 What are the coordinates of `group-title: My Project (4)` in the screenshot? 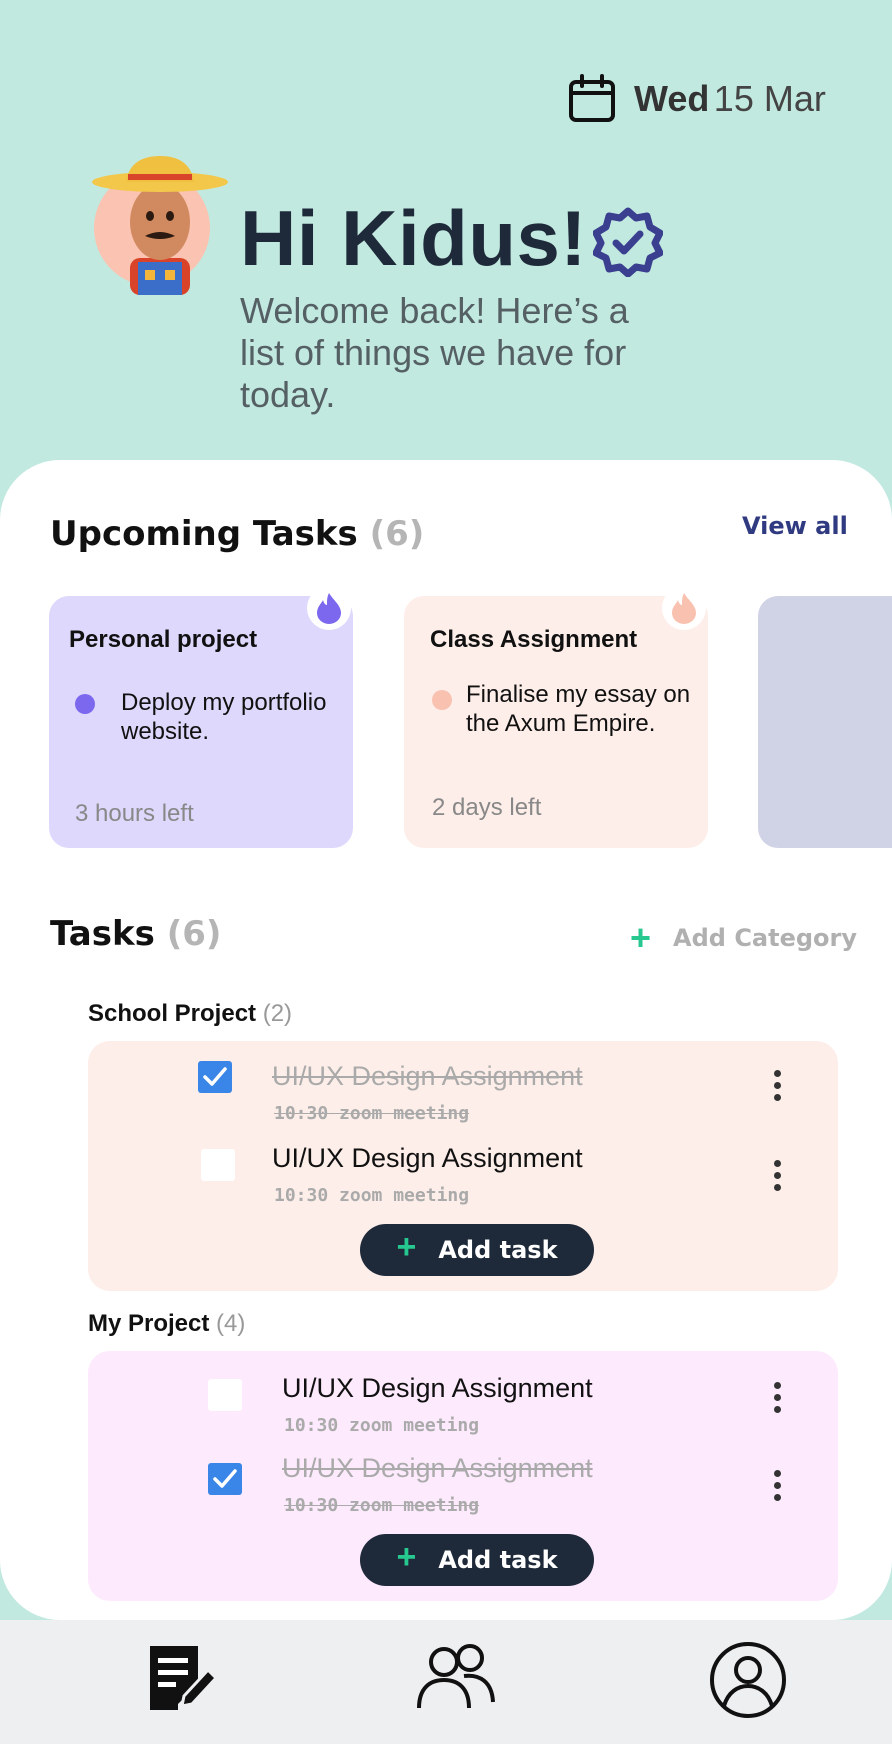 It's located at (166, 1324).